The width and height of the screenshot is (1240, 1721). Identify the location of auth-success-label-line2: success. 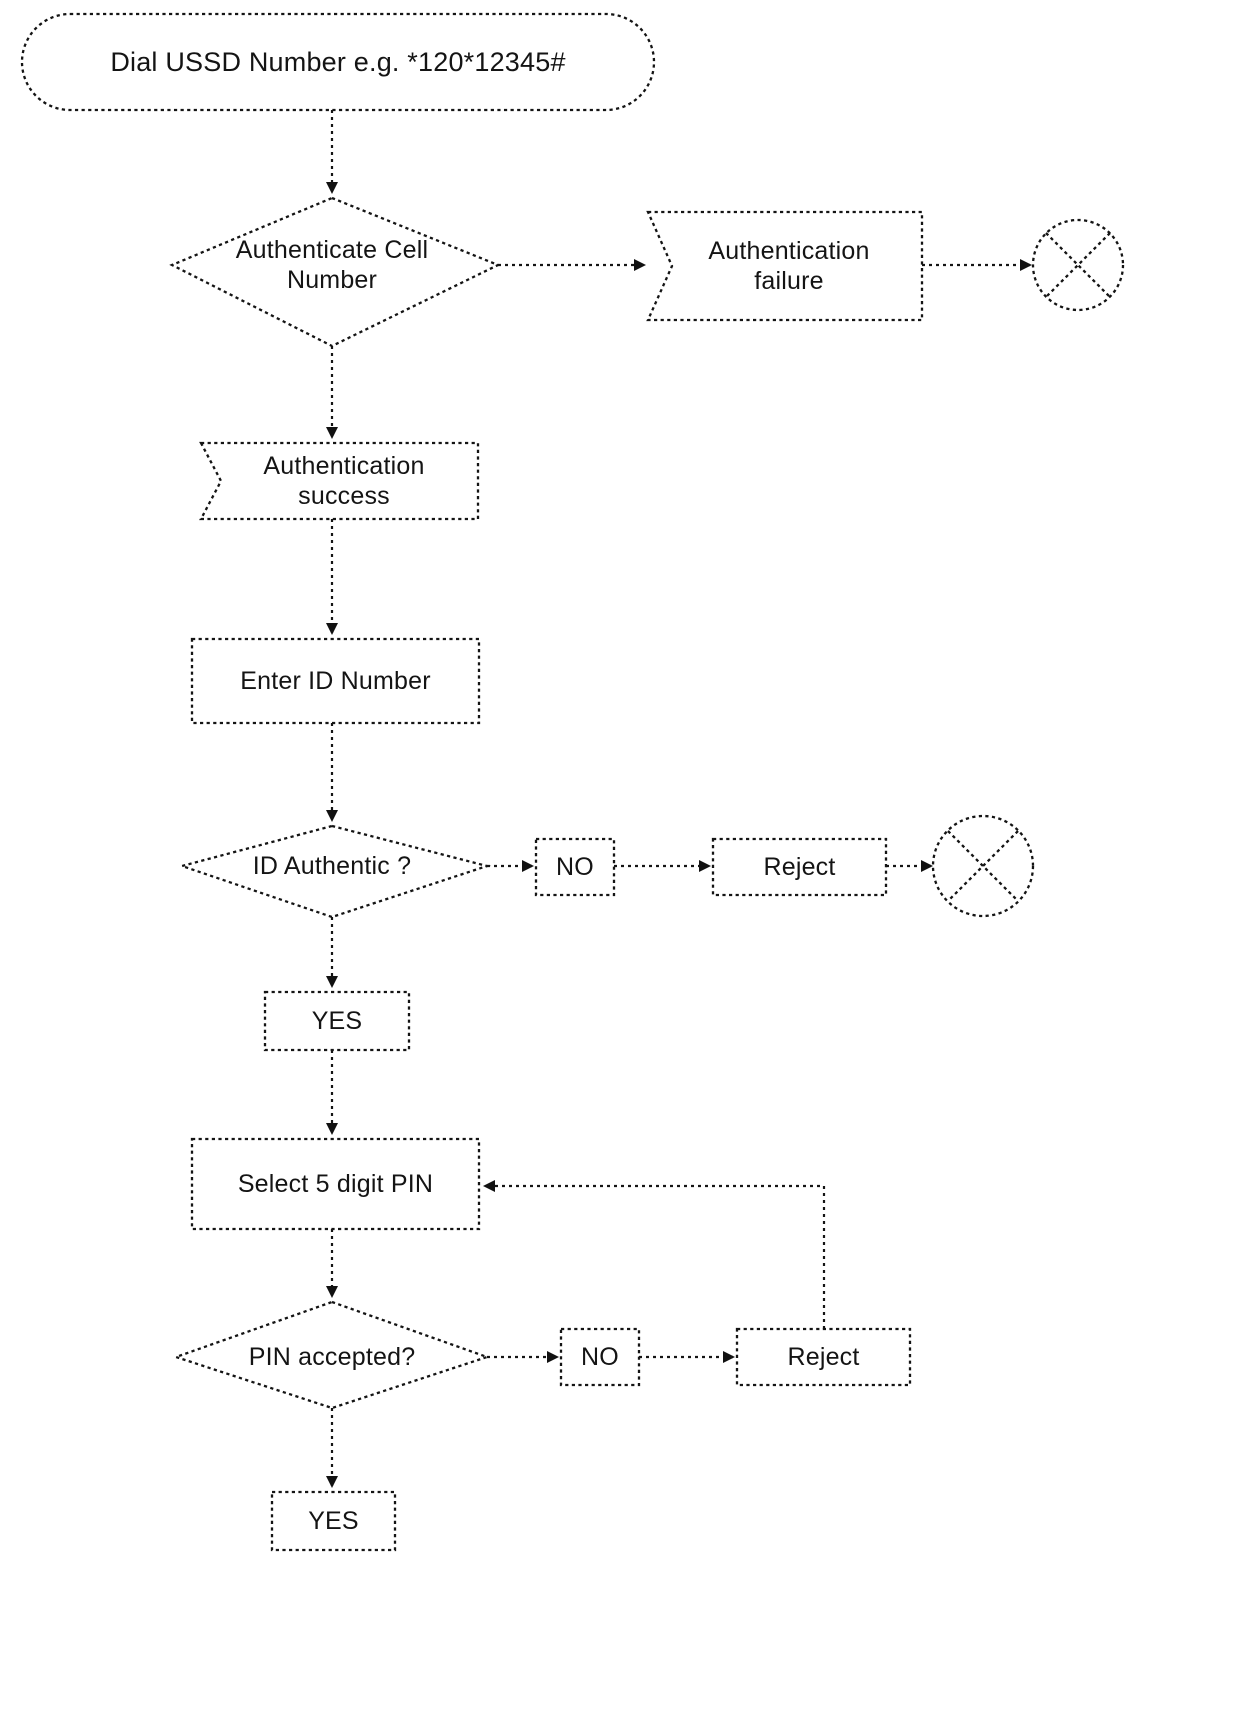
(344, 496).